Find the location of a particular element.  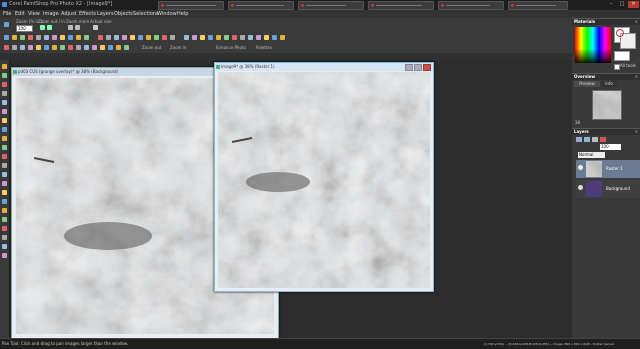

layer-item-background: Background is located at coordinates (608, 189).